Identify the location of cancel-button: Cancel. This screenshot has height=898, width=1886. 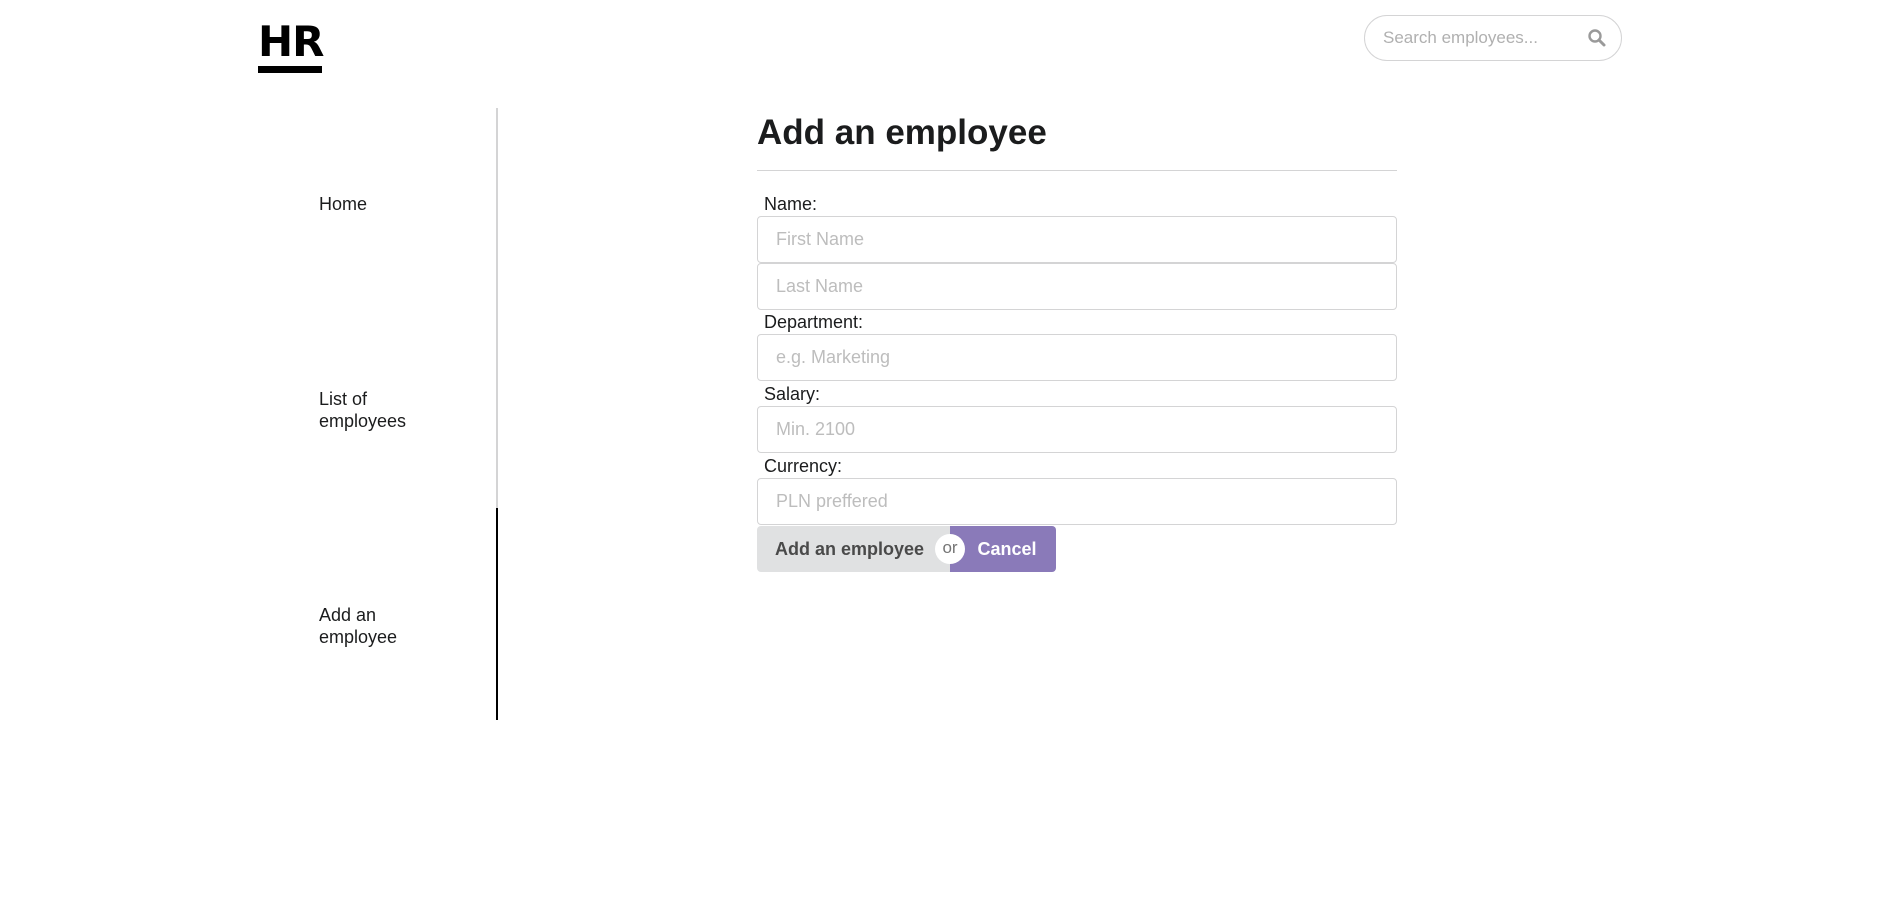
(1003, 549).